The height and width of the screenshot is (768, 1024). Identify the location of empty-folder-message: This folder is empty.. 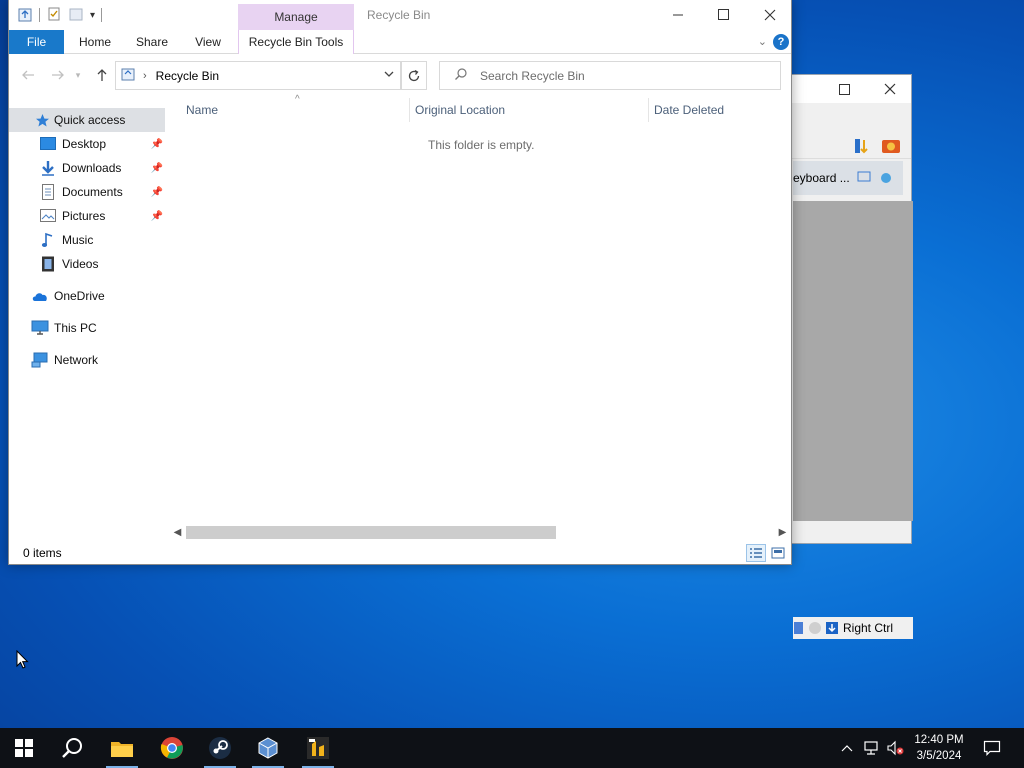
(481, 145).